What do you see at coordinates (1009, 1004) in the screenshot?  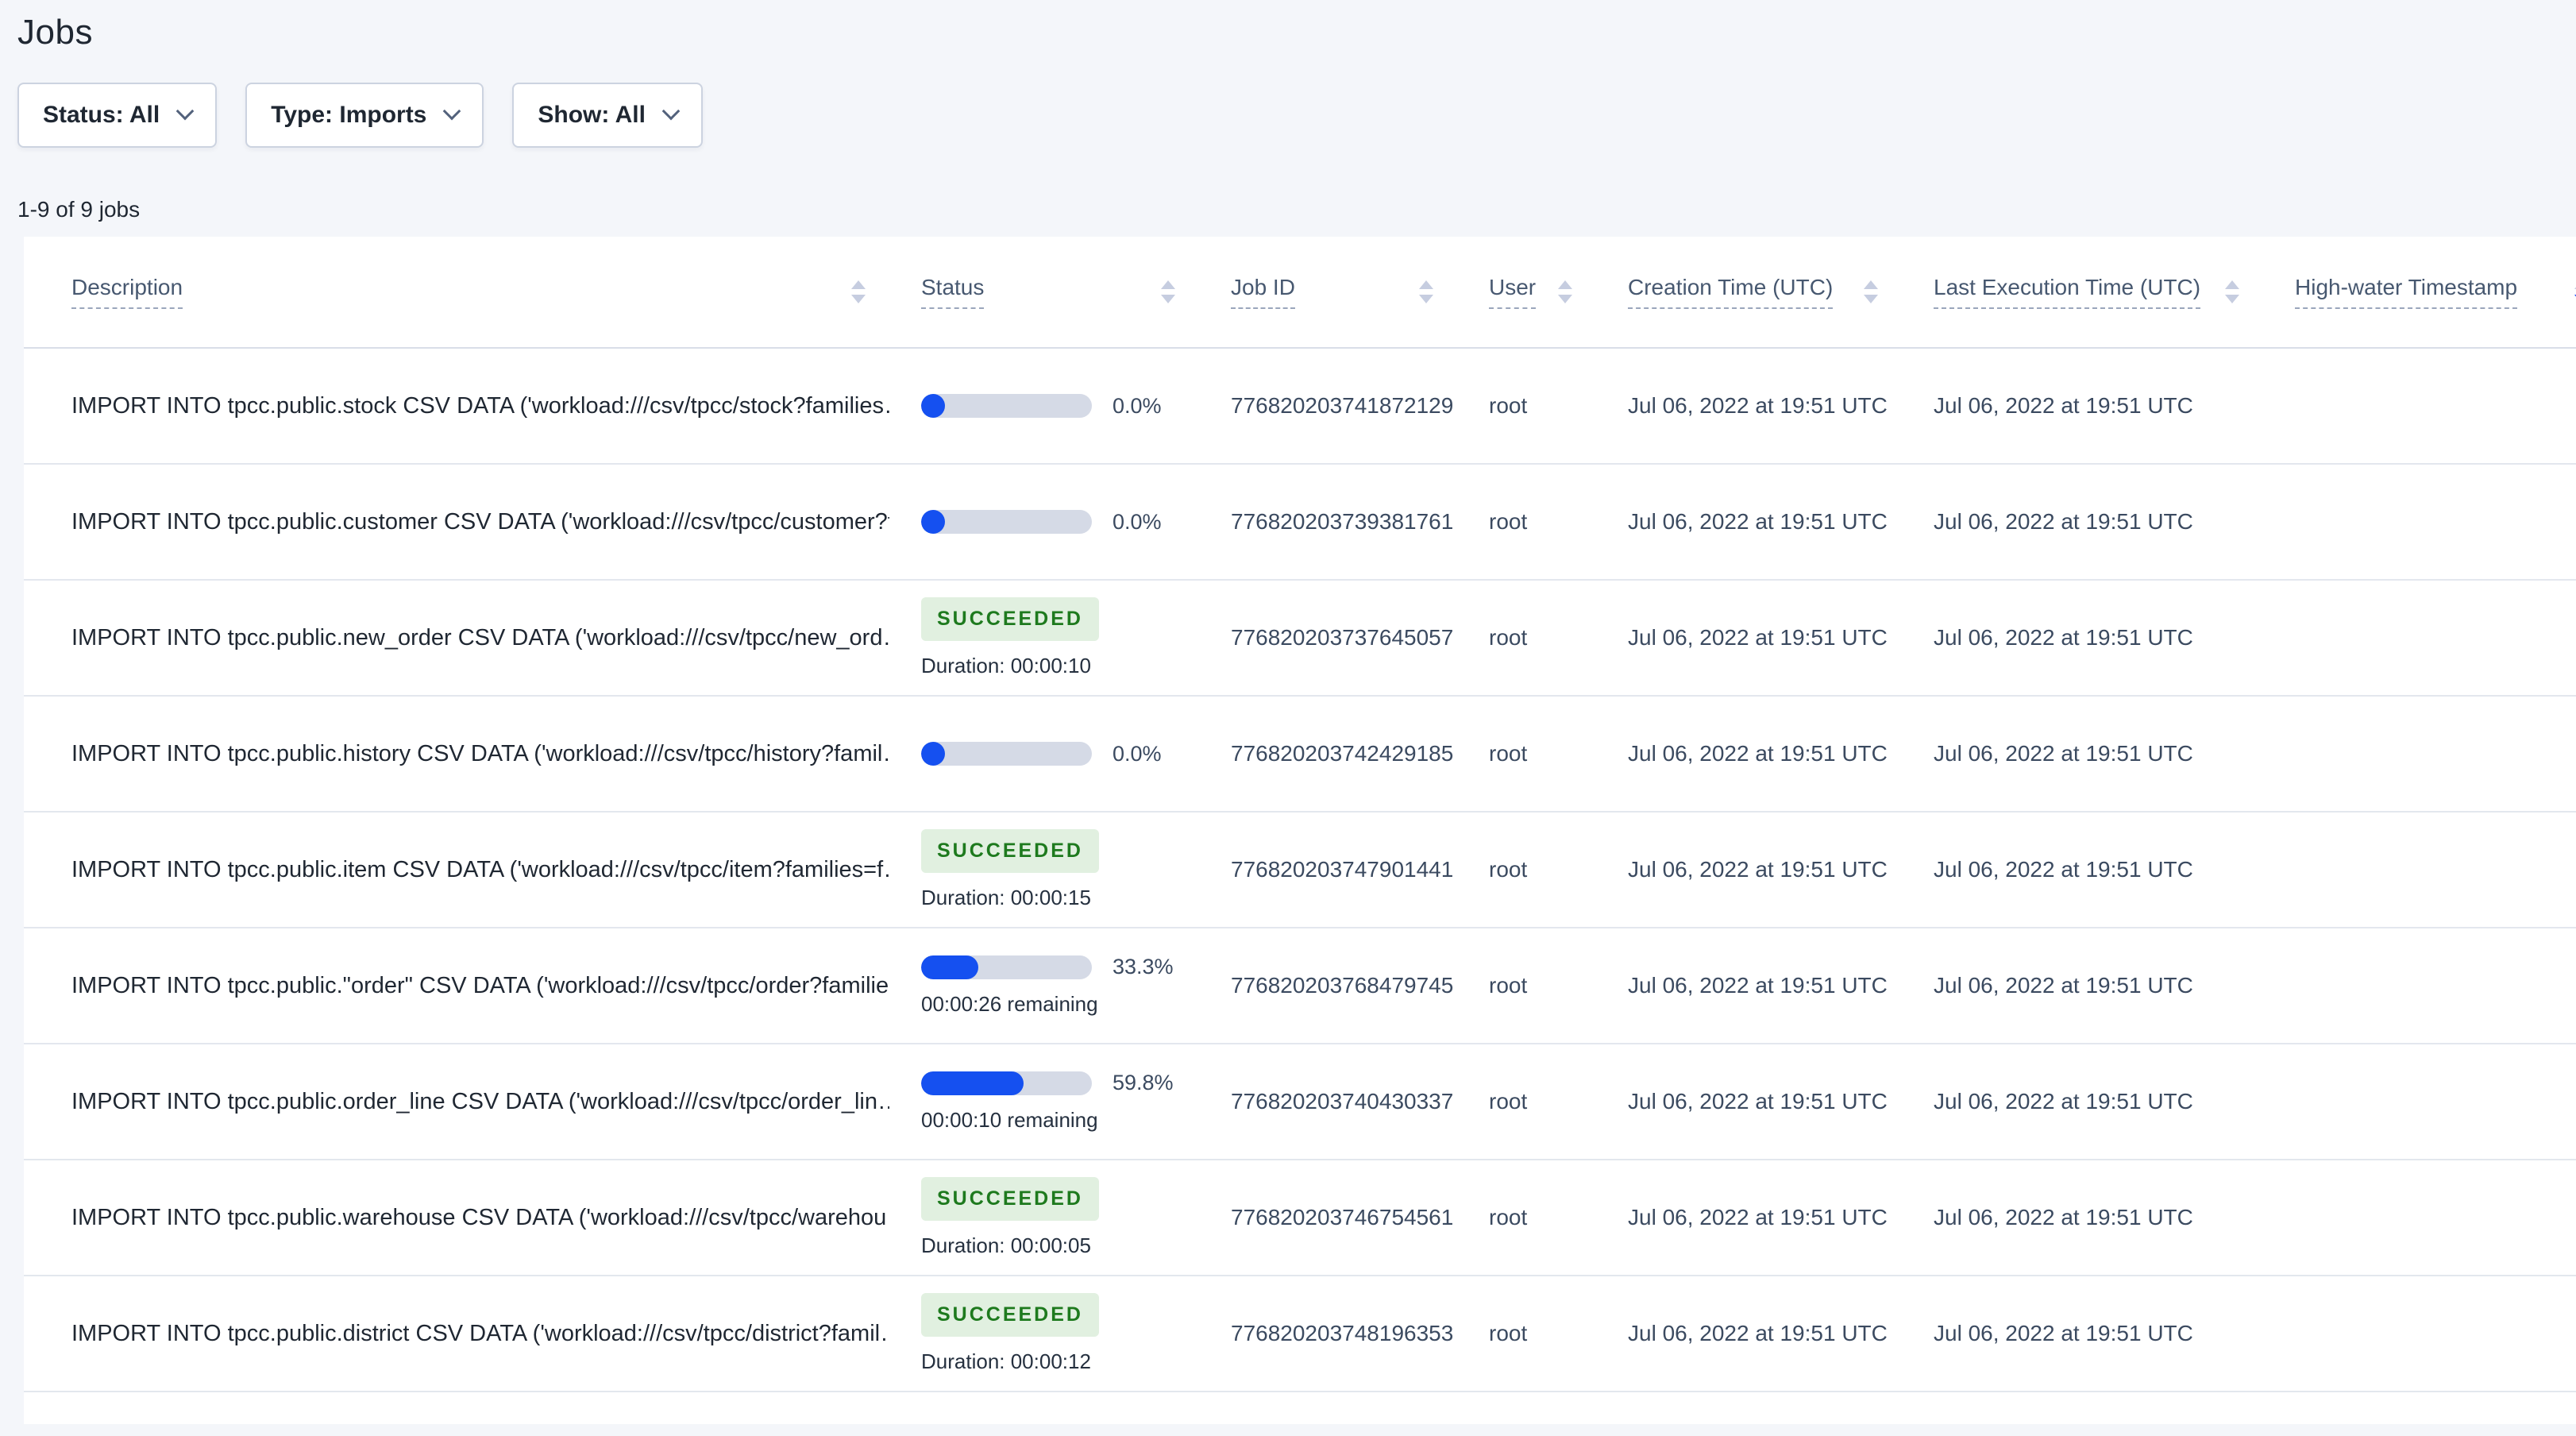 I see `time-remaining: 00:00:26 remaining` at bounding box center [1009, 1004].